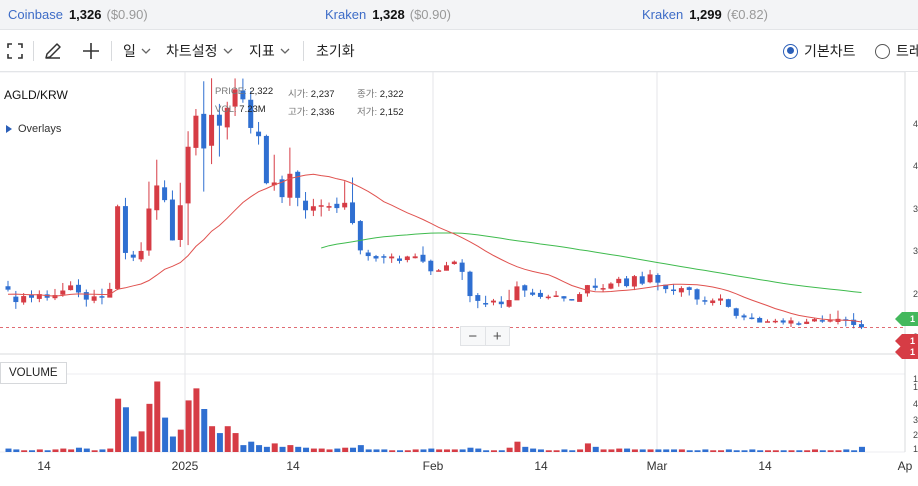  What do you see at coordinates (705, 14) in the screenshot?
I see `ticker-kraken-eur: Kraken 1,299 (€0.82)` at bounding box center [705, 14].